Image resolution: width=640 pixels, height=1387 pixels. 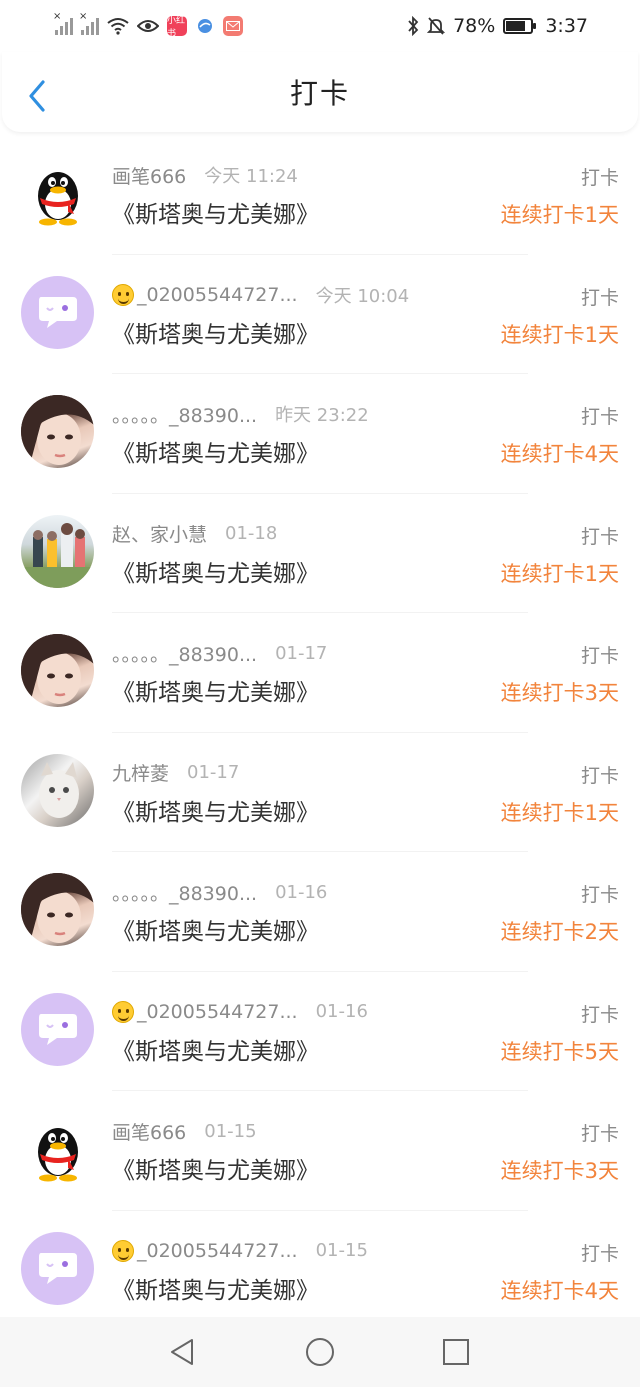 I want to click on user-name: 九梓菱, so click(x=140, y=772).